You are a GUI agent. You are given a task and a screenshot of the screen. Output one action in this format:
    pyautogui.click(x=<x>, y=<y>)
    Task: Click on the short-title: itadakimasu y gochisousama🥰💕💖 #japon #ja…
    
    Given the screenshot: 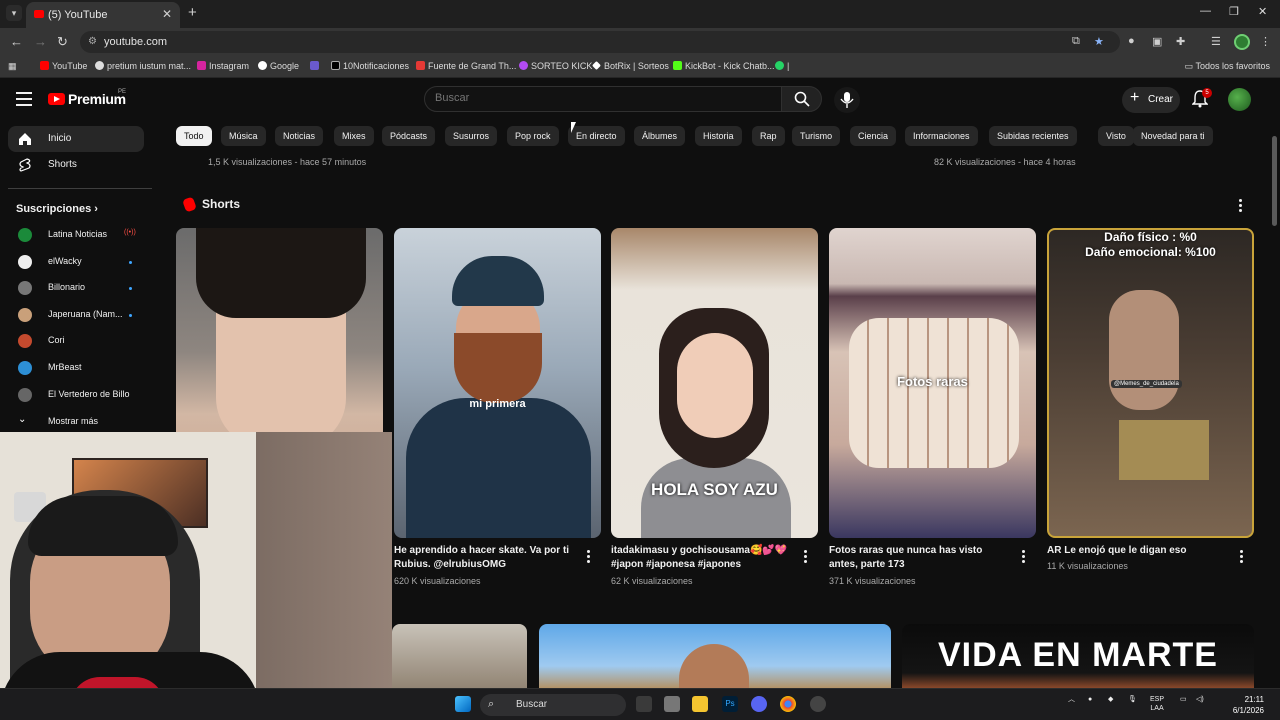 What is the action you would take?
    pyautogui.click(x=703, y=558)
    